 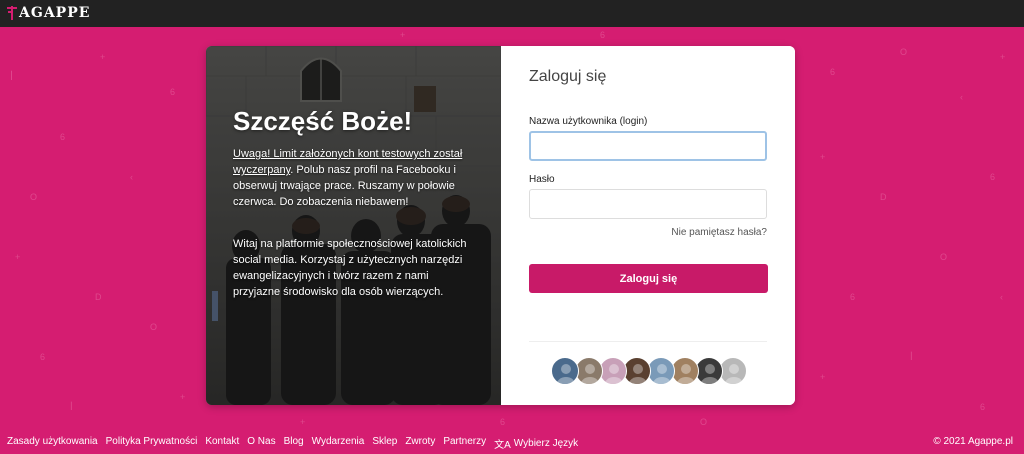 I want to click on username-label: Nazwa użytkownika (login), so click(x=588, y=121).